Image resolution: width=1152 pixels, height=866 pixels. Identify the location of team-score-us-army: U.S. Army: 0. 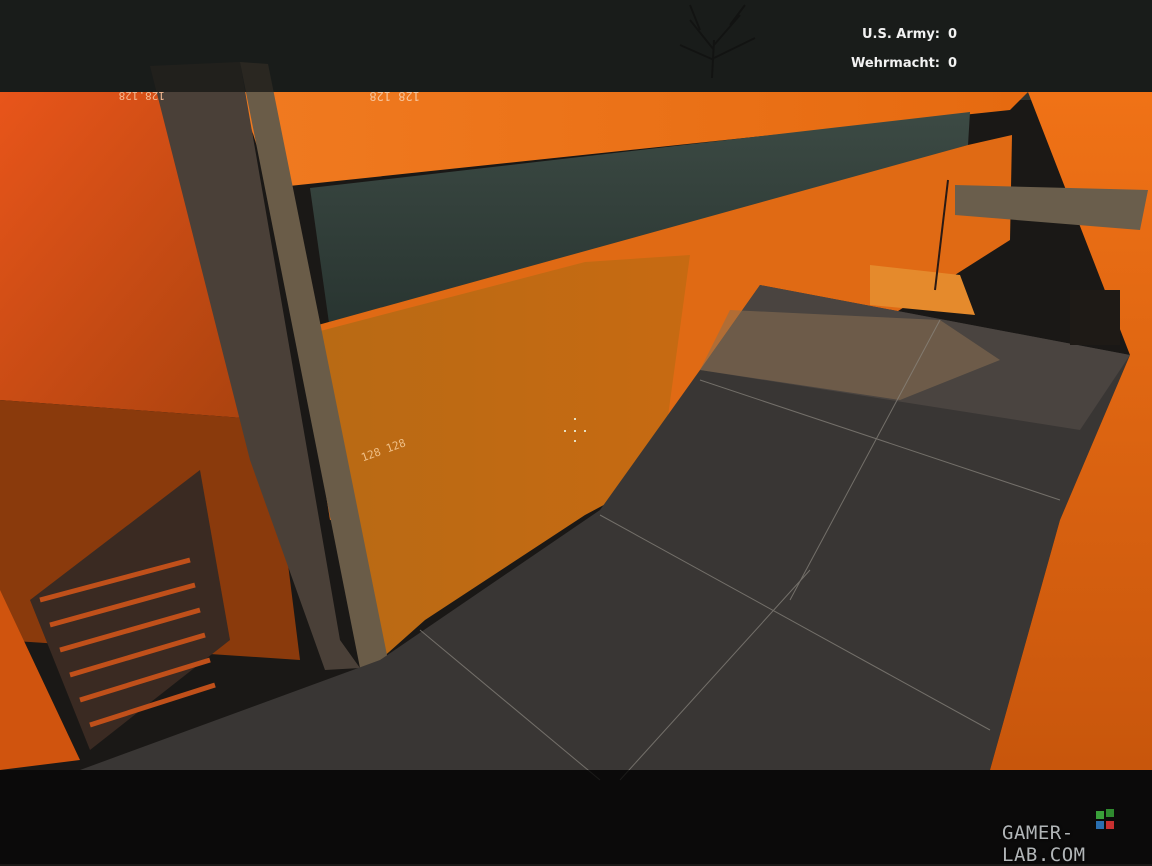
(911, 34).